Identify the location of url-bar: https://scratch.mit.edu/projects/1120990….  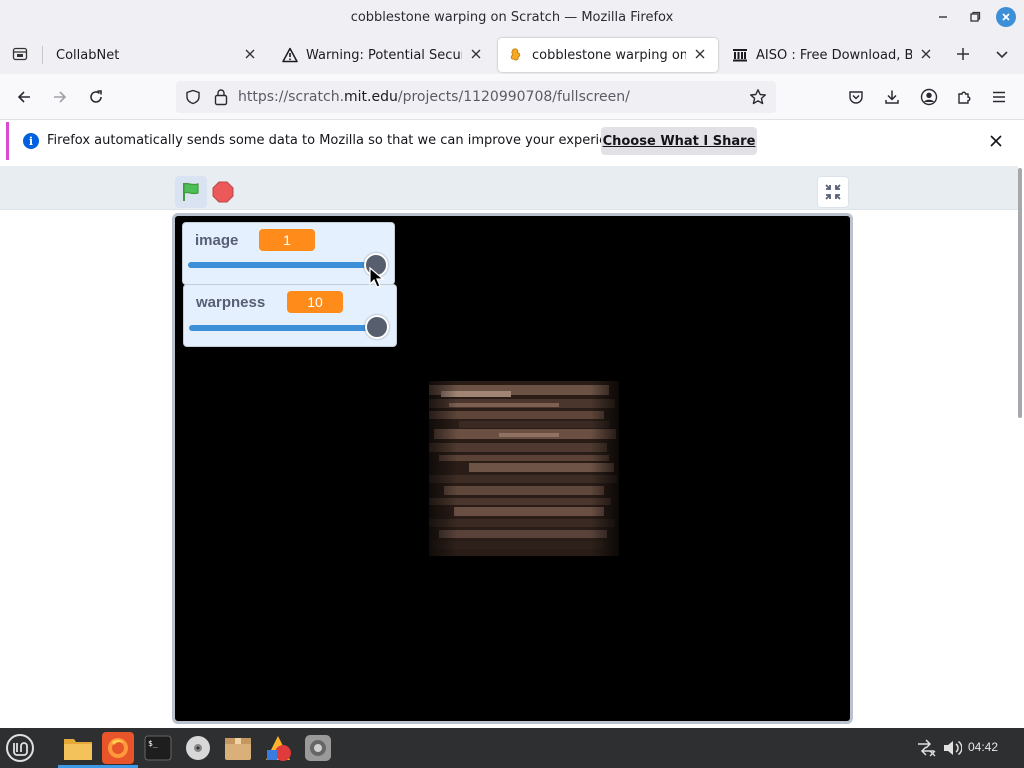
(476, 97).